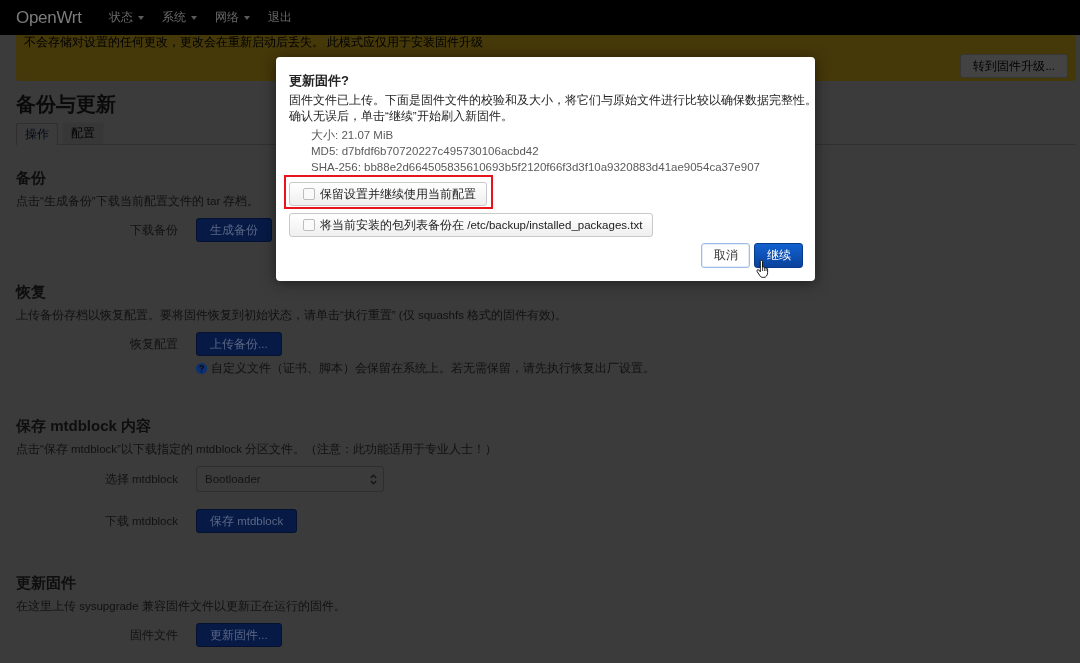 This screenshot has width=1080, height=663. Describe the element at coordinates (535, 167) in the screenshot. I see `file-info-text: SHA-256: bb88e2d664505835610693b5f2120f66f3d3f10a9320883d41ae9054ca37e907` at that location.